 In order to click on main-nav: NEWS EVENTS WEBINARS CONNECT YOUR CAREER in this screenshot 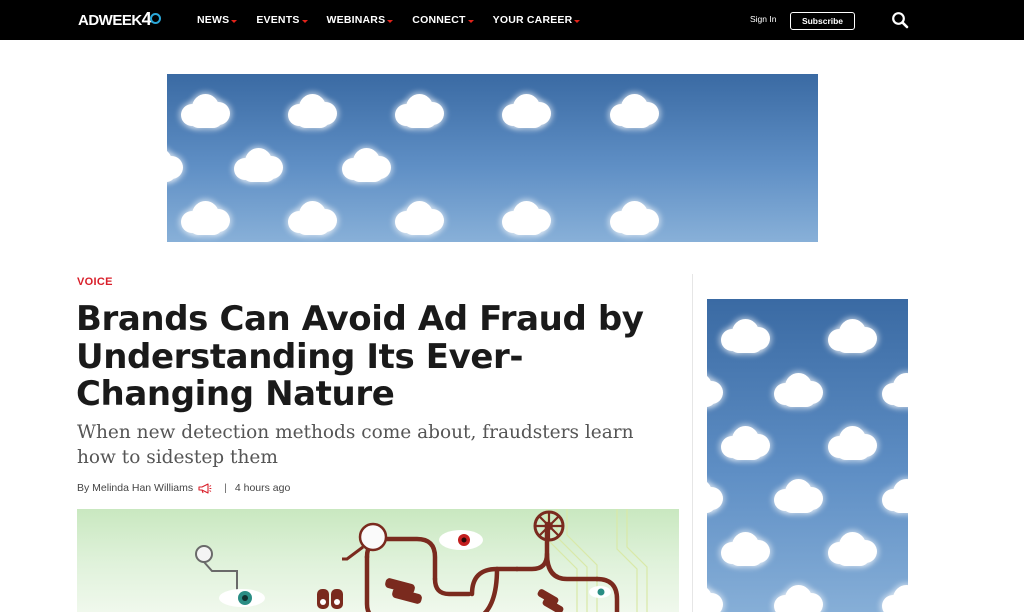, I will do `click(398, 20)`.